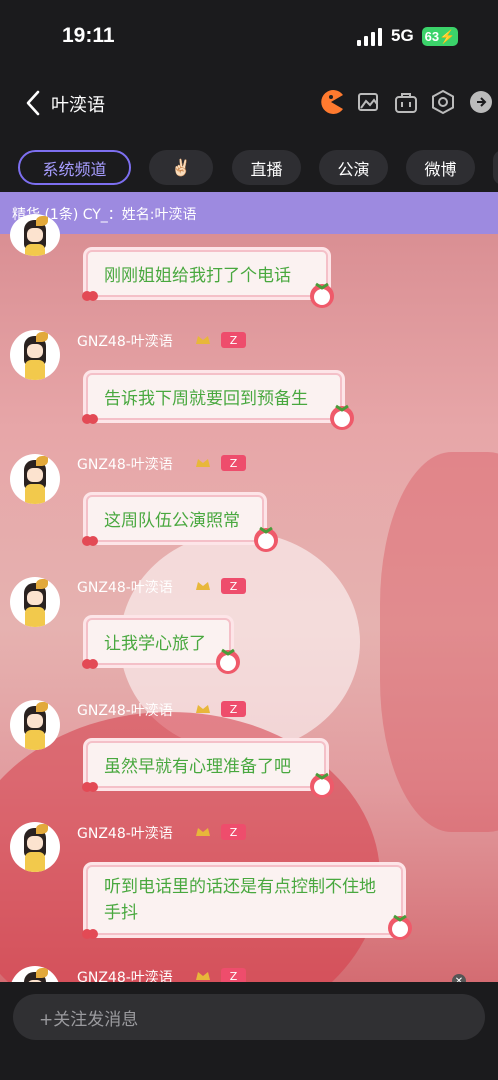  Describe the element at coordinates (432, 36) in the screenshot. I see `battery-level: 63` at that location.